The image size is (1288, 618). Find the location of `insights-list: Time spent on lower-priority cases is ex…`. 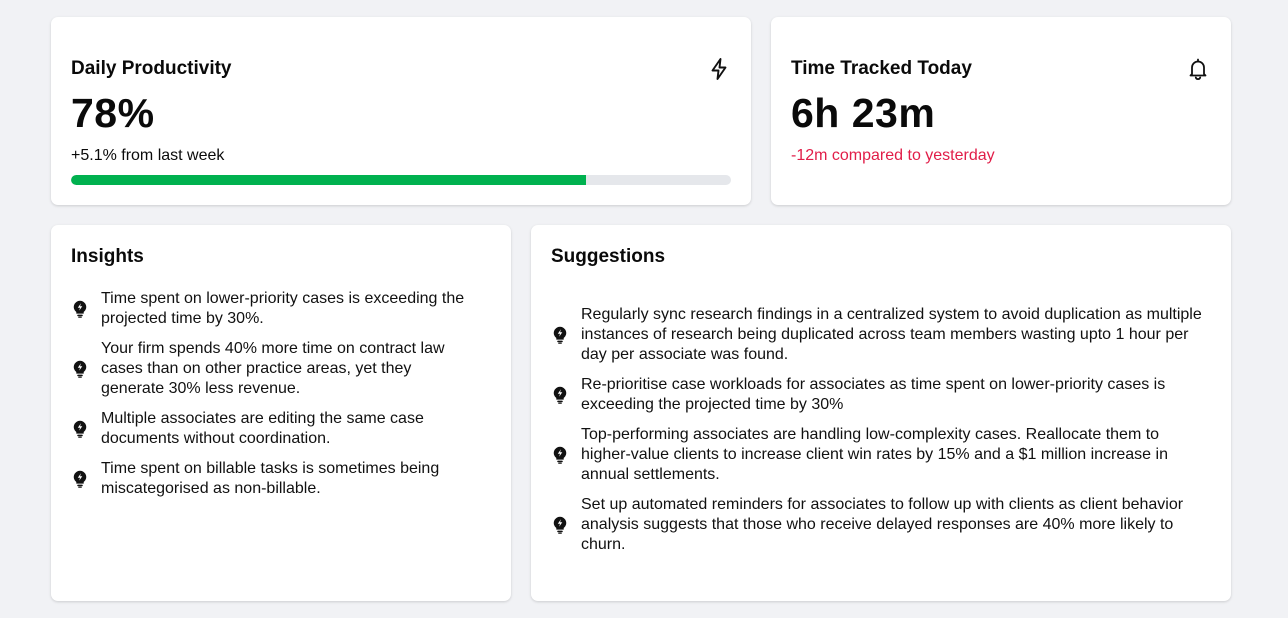

insights-list: Time spent on lower-priority cases is ex… is located at coordinates (273, 399).